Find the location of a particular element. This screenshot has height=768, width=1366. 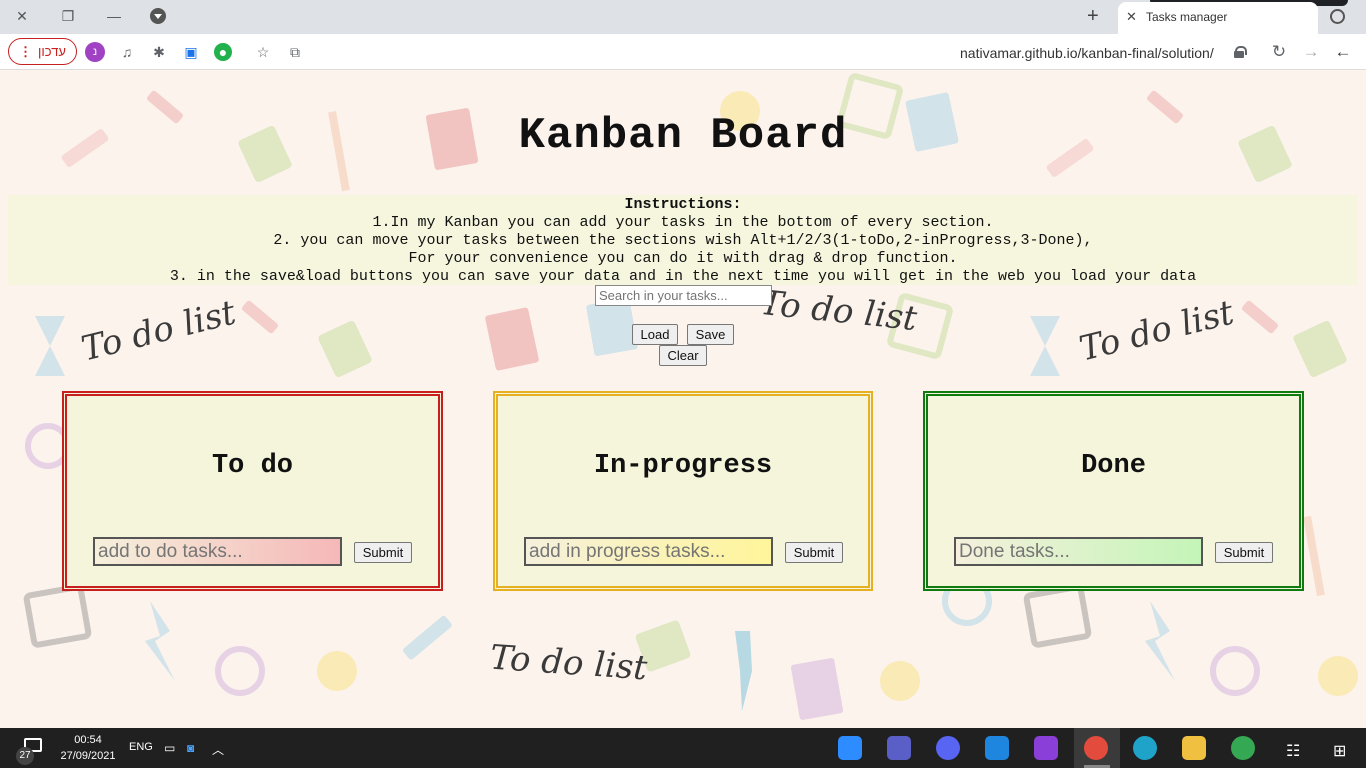

tab-title: Tasks manager is located at coordinates (1187, 17).